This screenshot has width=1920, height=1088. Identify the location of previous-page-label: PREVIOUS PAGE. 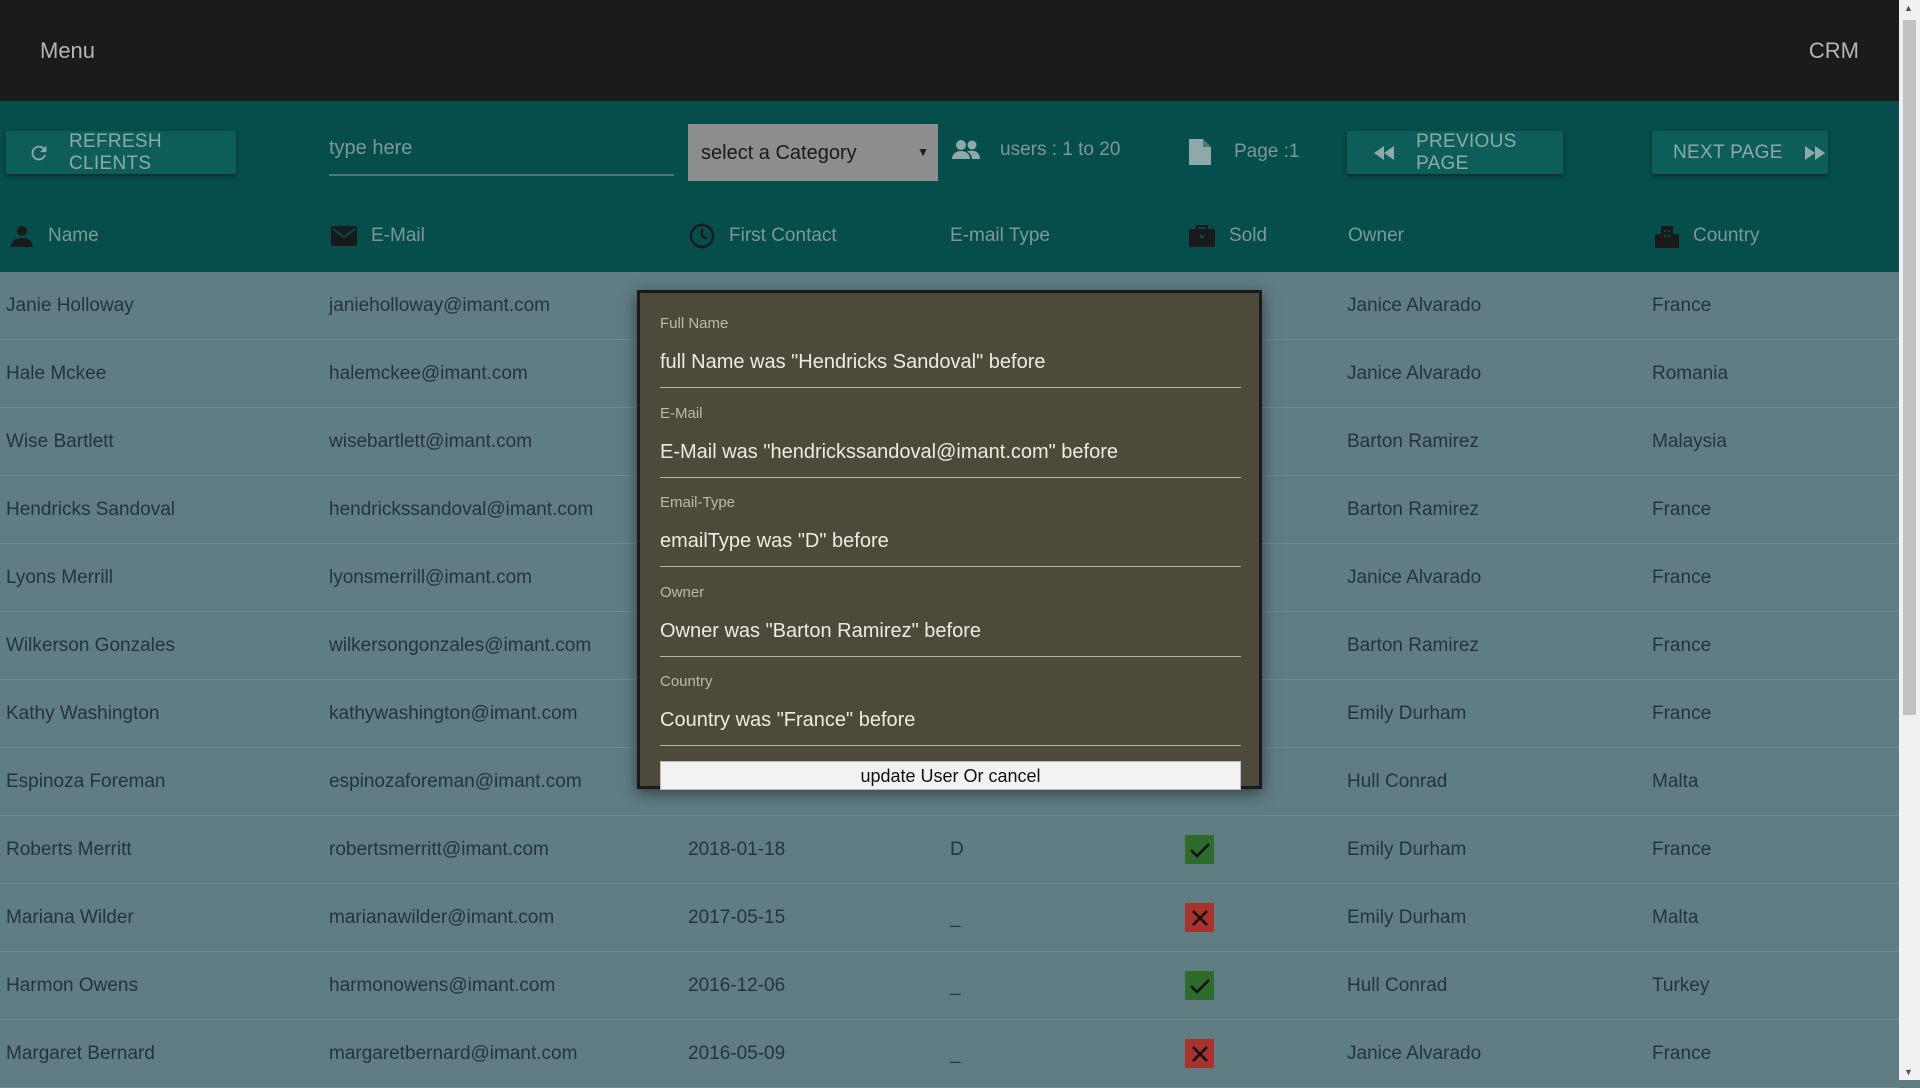
(1466, 152).